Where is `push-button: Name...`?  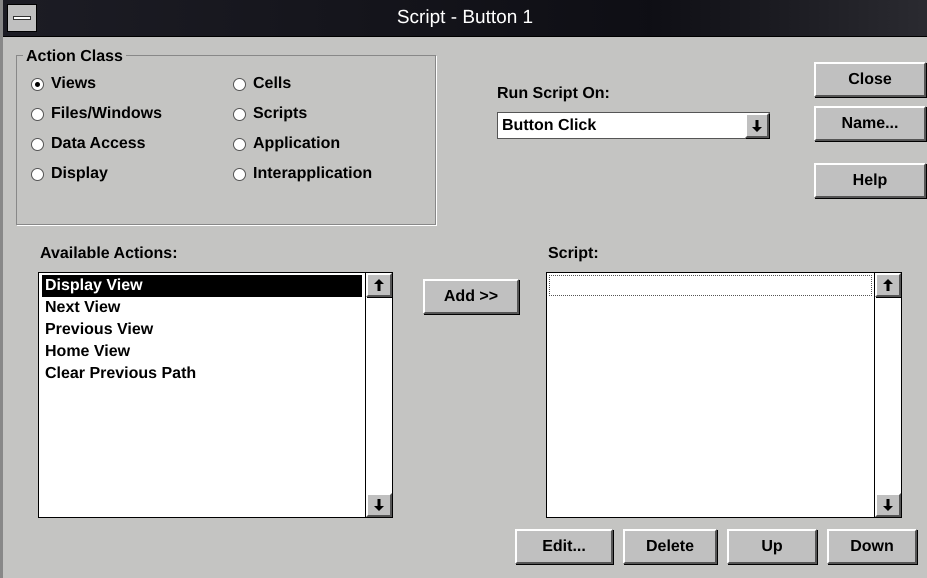 push-button: Name... is located at coordinates (870, 123).